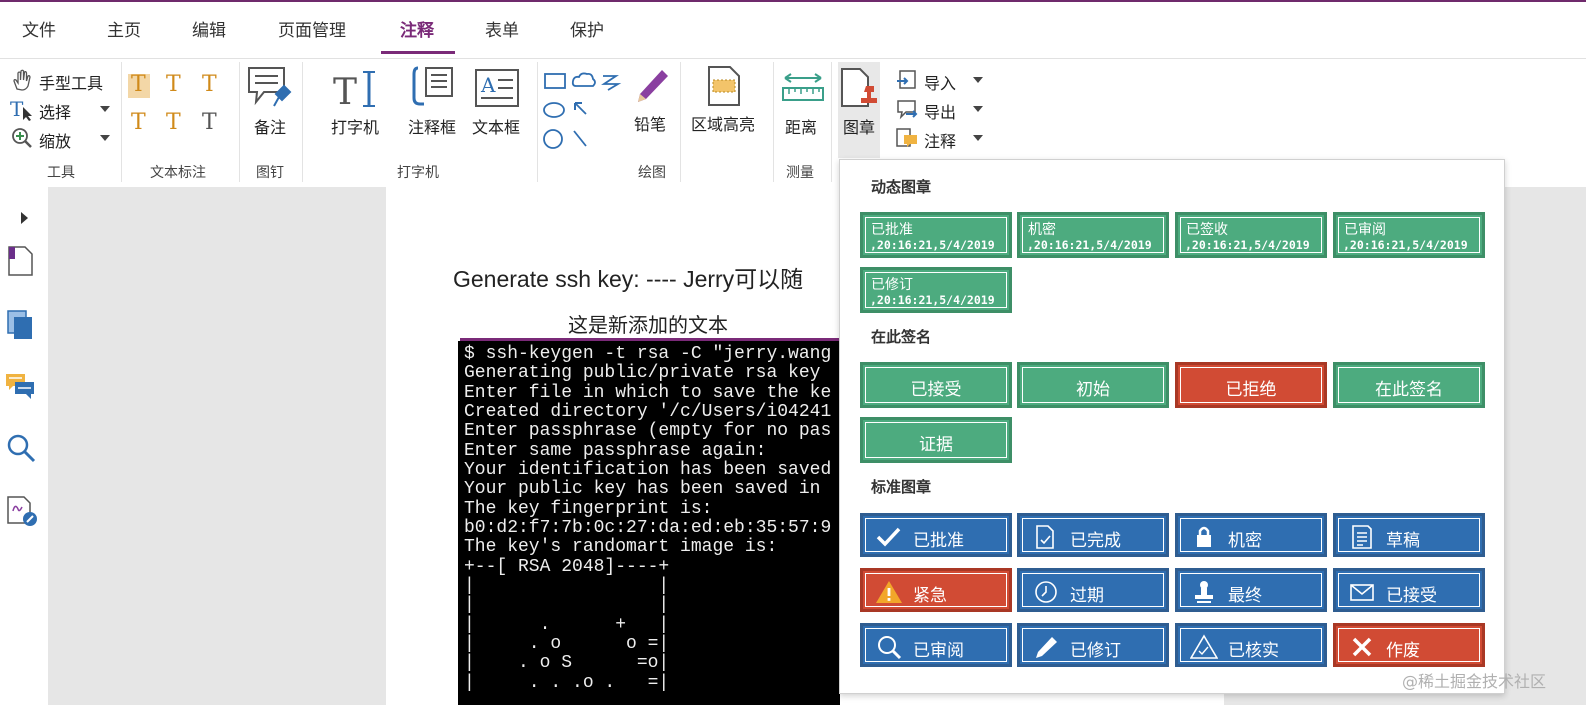  I want to click on group-label-text-markup: 文本标注, so click(178, 173).